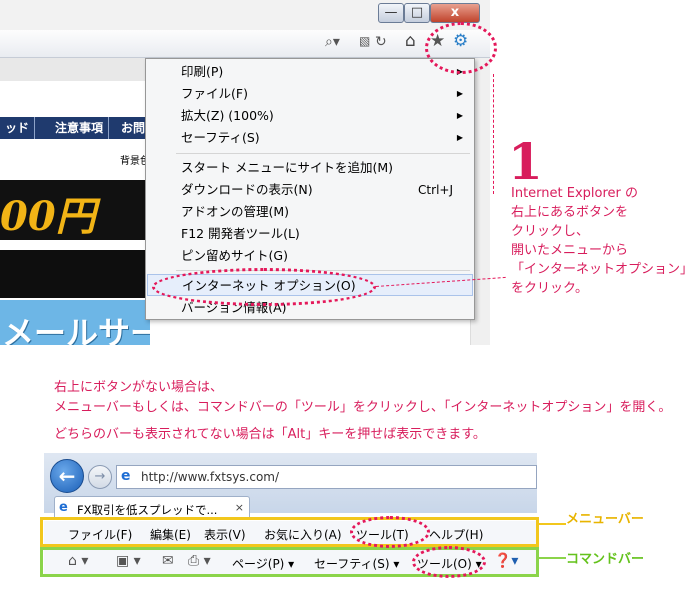  I want to click on menubar-highlight-box, so click(289, 532).